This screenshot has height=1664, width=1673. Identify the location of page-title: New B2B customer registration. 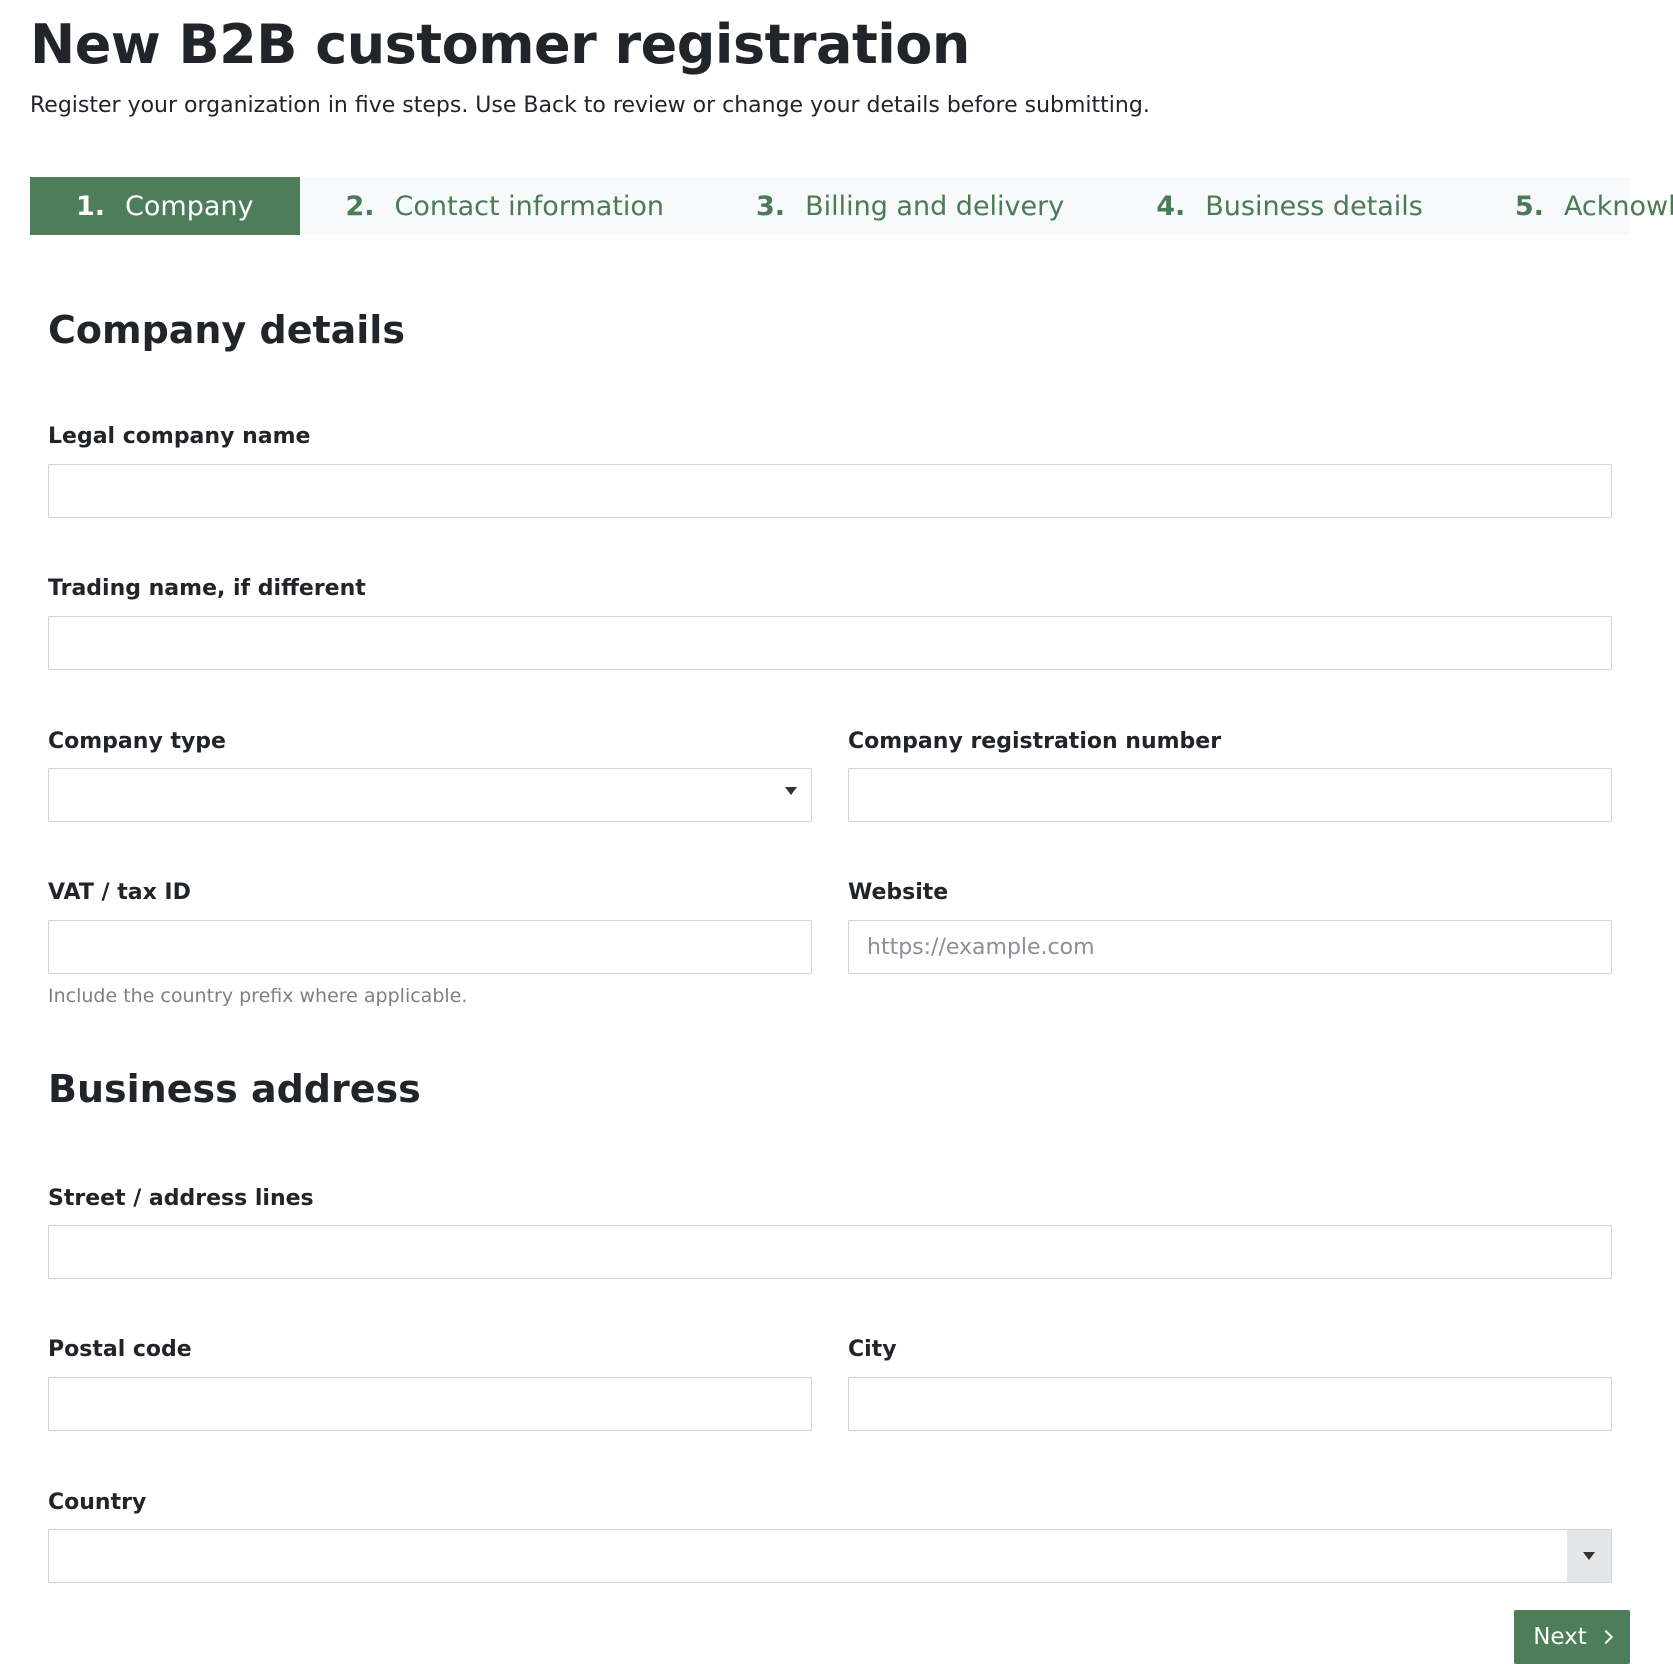
(500, 44).